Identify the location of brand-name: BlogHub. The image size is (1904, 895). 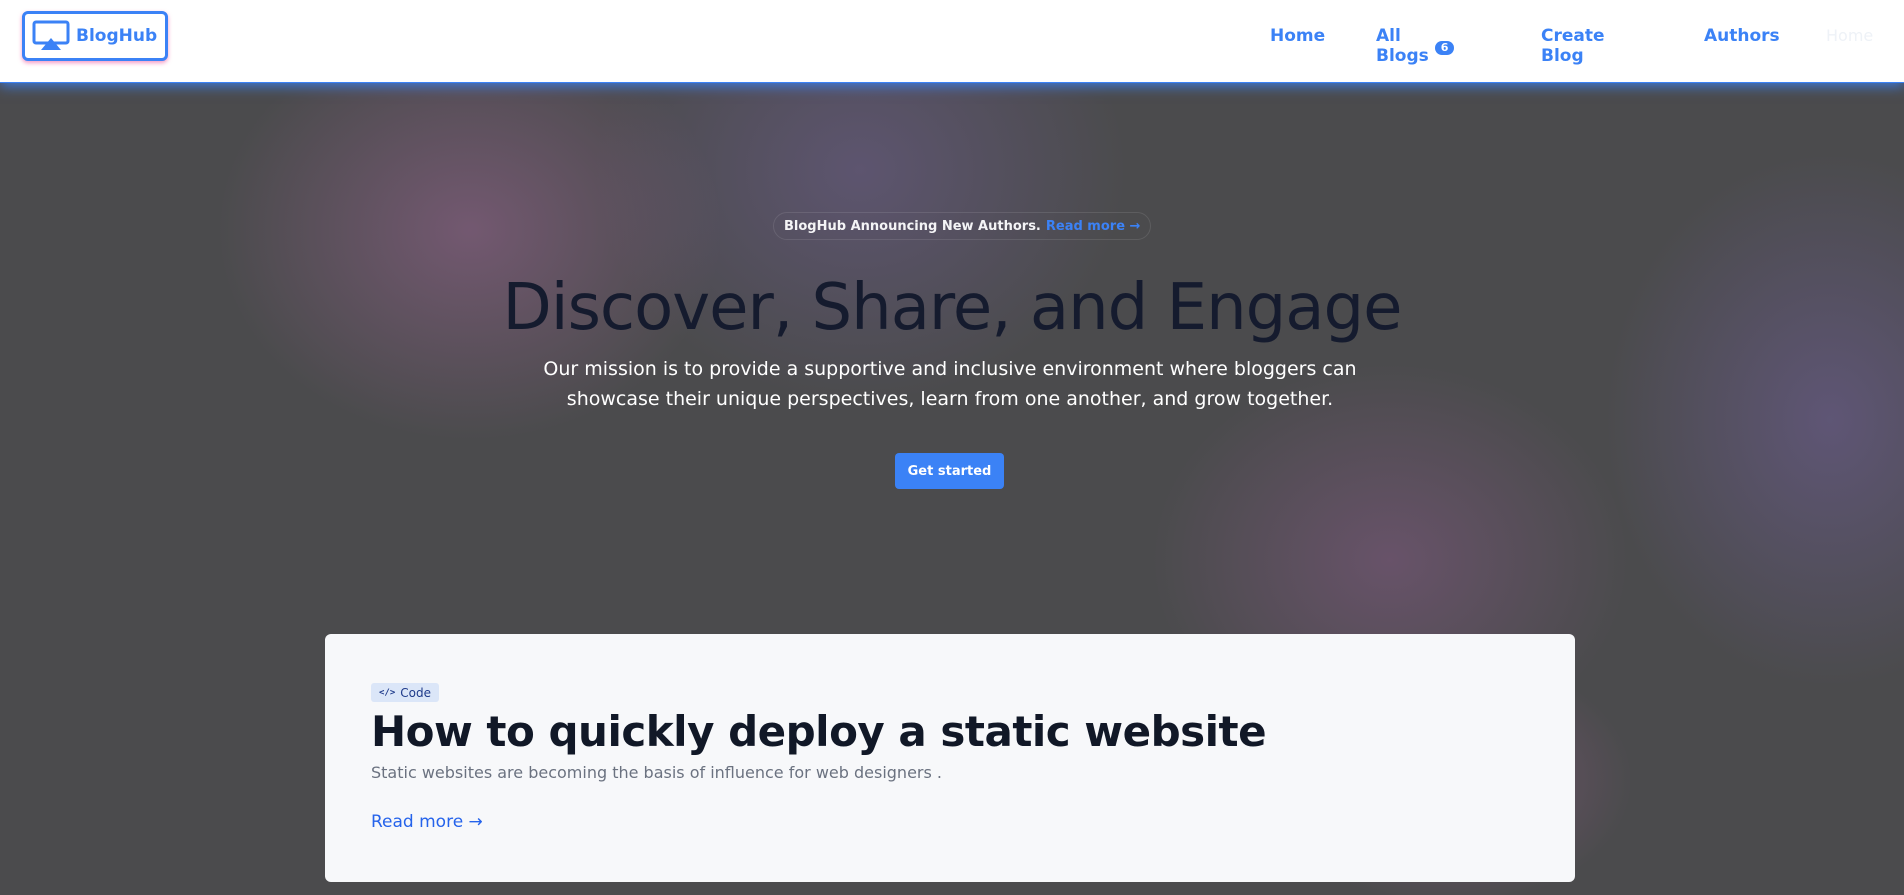
(117, 36).